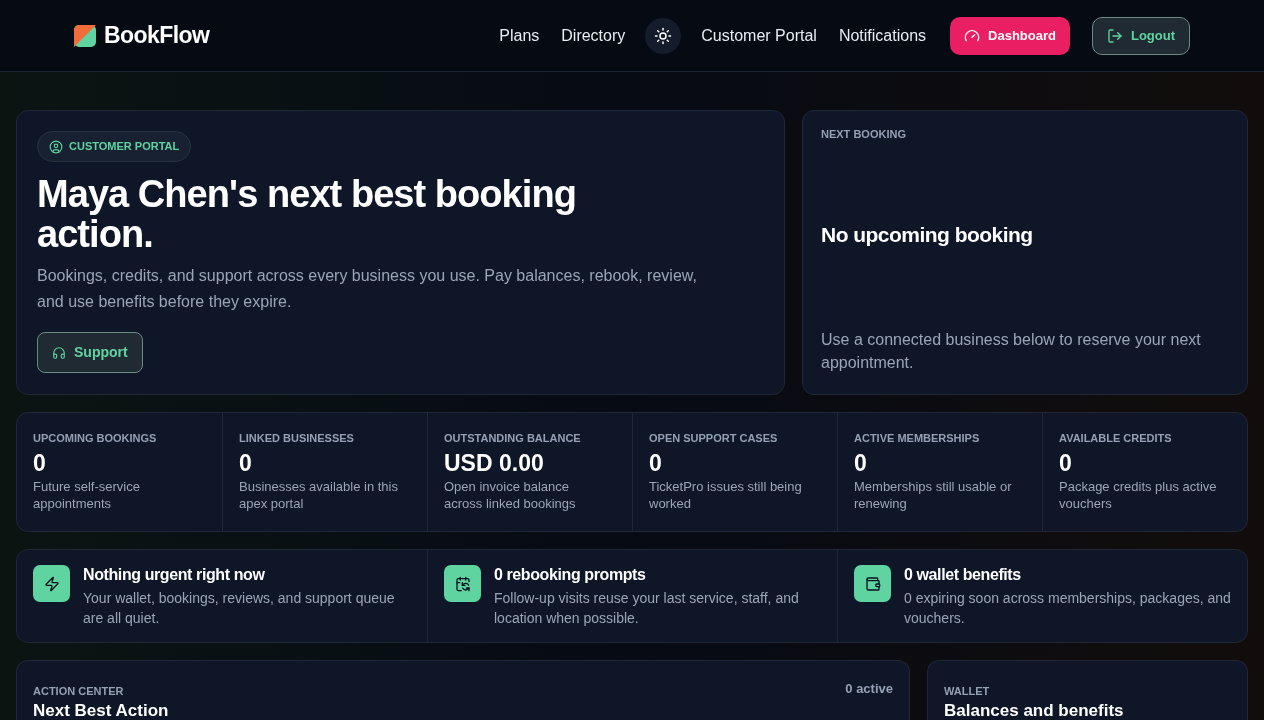  I want to click on dashboard-button: Dashboard, so click(1010, 35).